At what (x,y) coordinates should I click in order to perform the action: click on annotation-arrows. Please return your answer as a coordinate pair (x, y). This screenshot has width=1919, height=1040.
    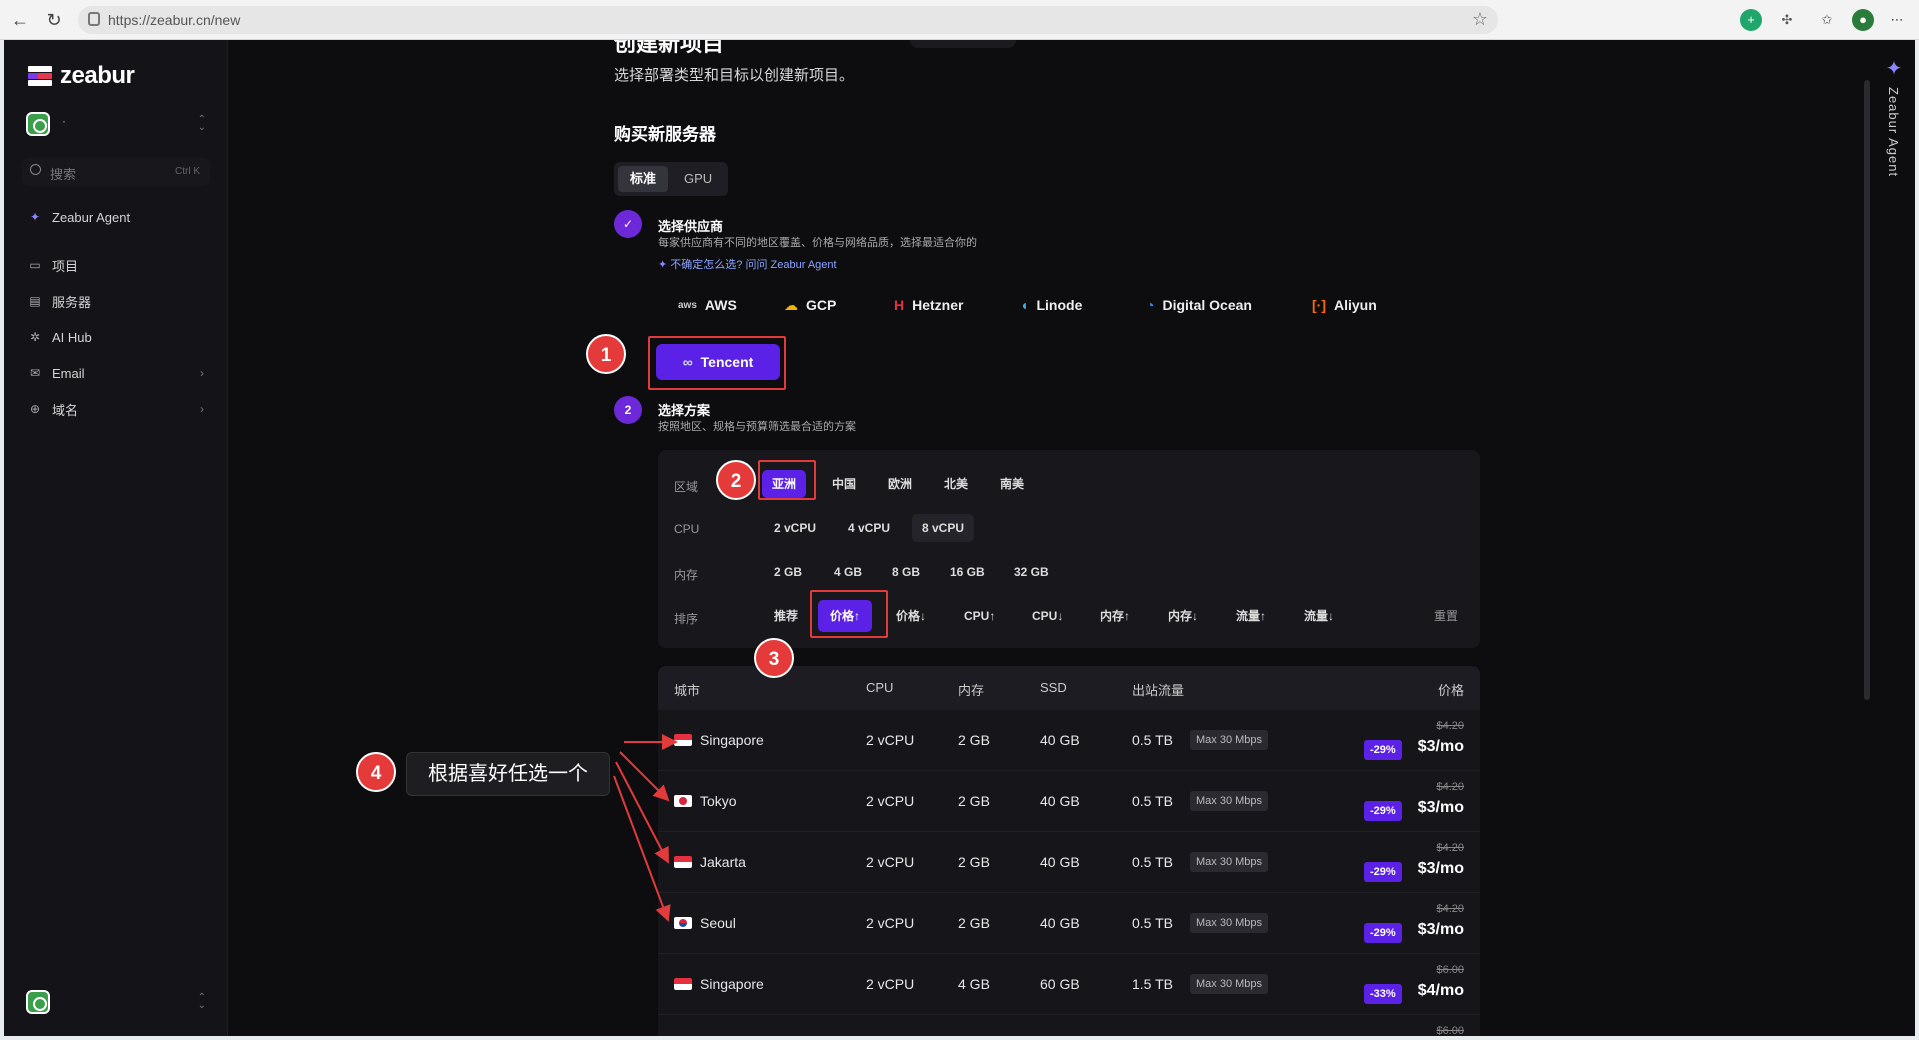
    Looking at the image, I should click on (645, 828).